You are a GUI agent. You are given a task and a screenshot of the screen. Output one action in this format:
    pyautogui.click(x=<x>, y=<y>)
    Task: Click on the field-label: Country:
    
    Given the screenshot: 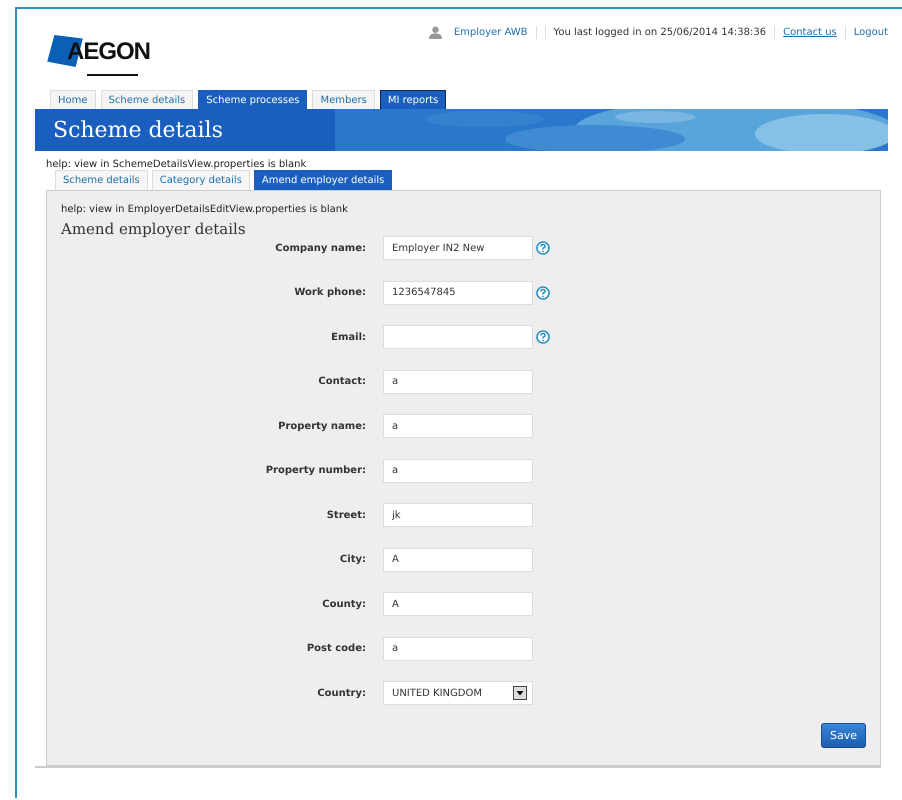 What is the action you would take?
    pyautogui.click(x=341, y=693)
    